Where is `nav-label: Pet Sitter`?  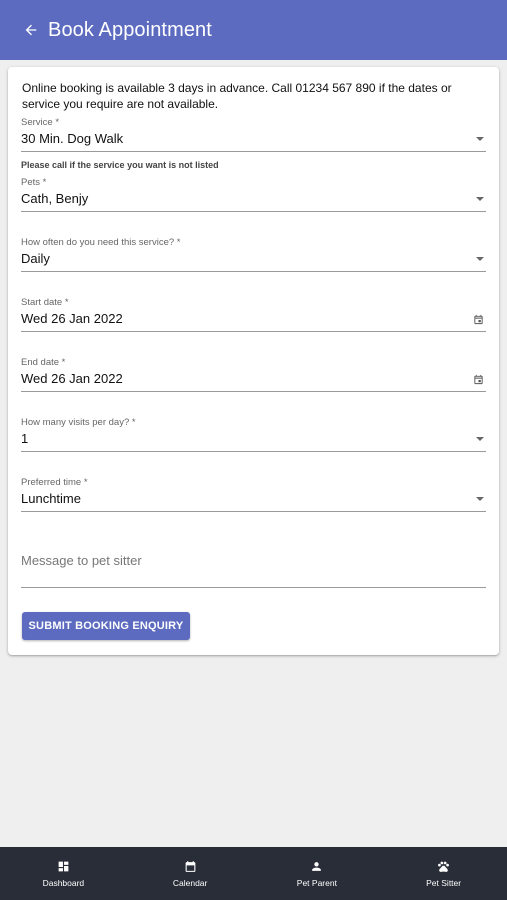 nav-label: Pet Sitter is located at coordinates (444, 883).